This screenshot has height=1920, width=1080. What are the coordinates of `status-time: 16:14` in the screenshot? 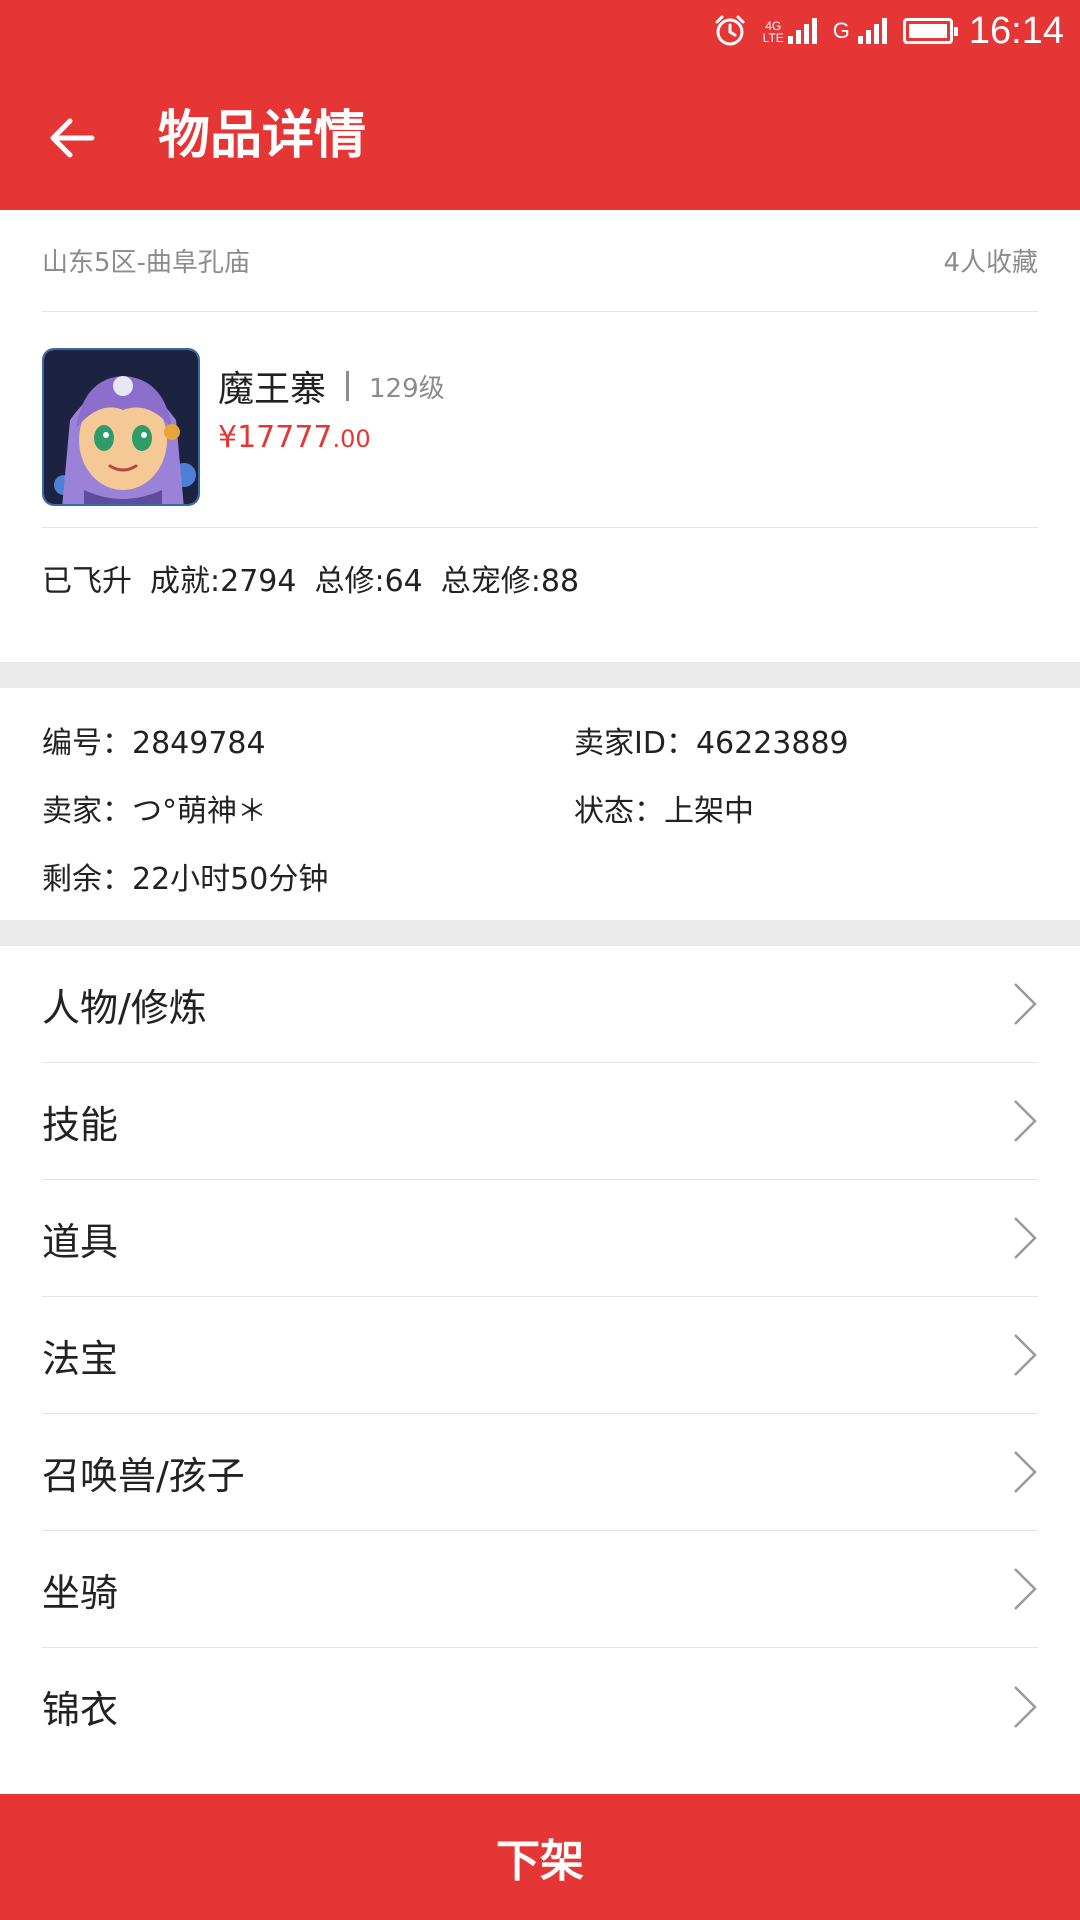 It's located at (1016, 31).